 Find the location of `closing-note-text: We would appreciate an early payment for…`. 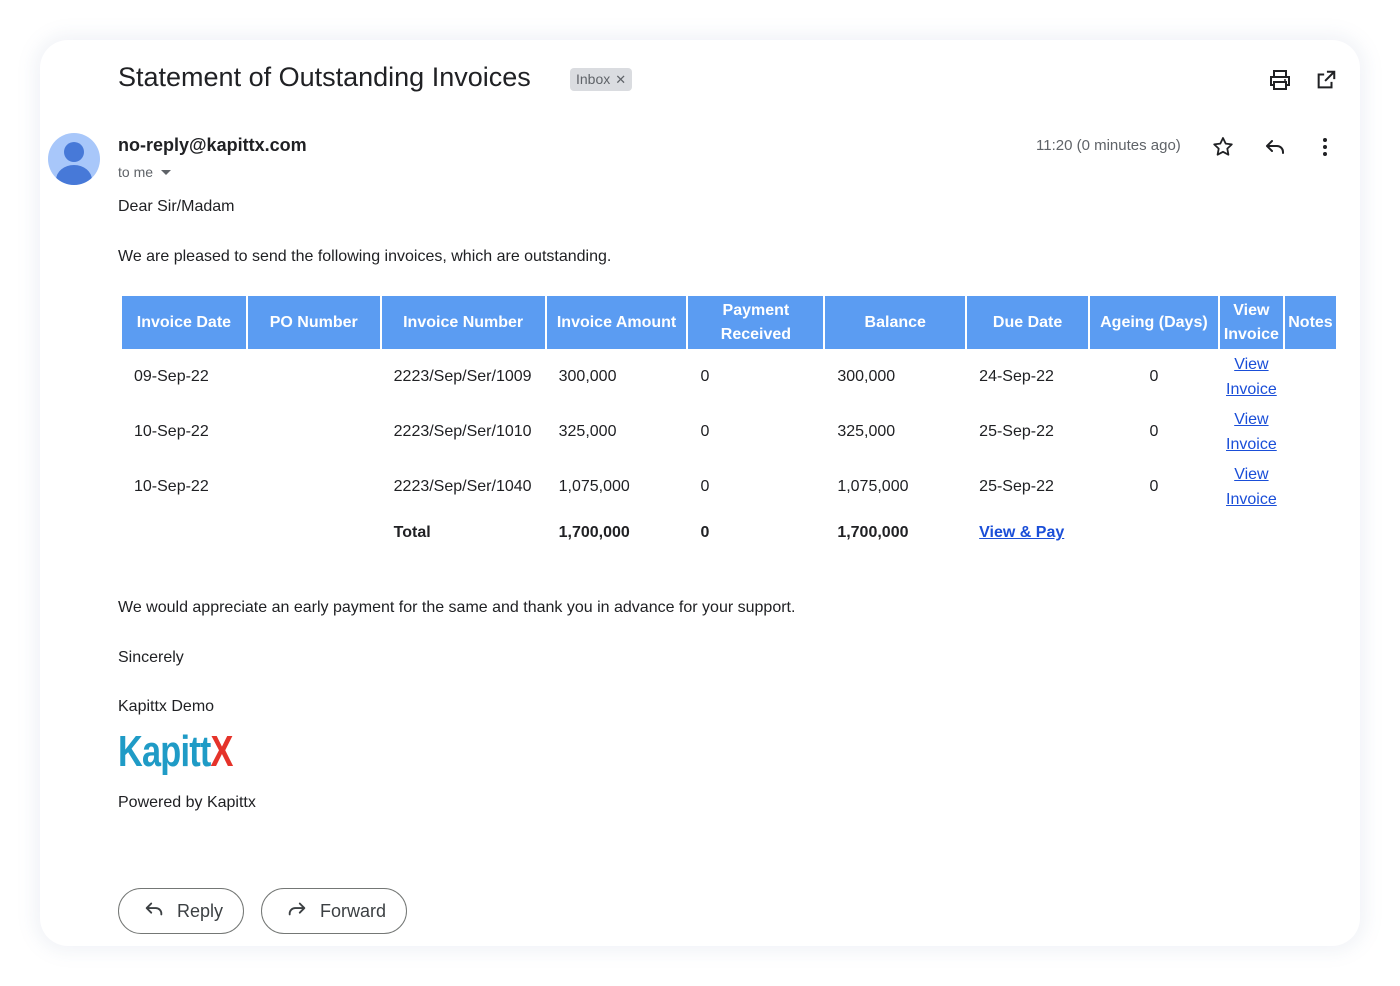

closing-note-text: We would appreciate an early payment for… is located at coordinates (457, 607).